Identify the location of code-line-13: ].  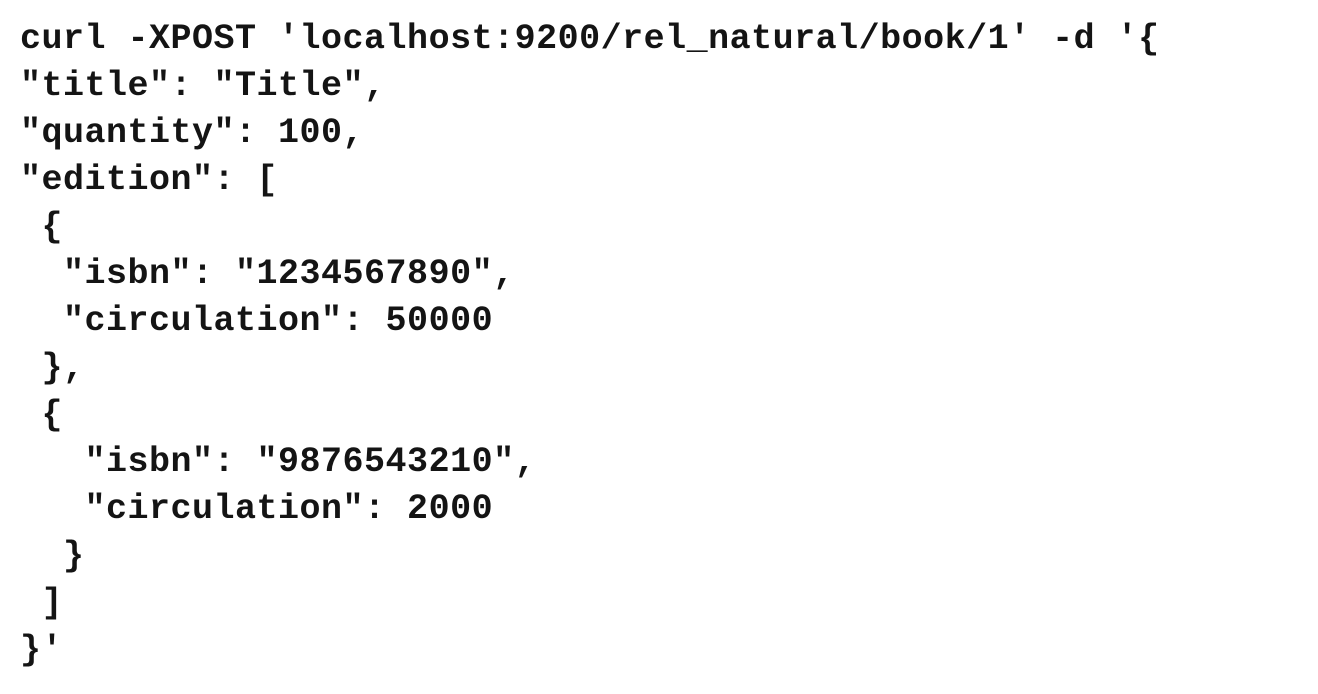
(42, 603).